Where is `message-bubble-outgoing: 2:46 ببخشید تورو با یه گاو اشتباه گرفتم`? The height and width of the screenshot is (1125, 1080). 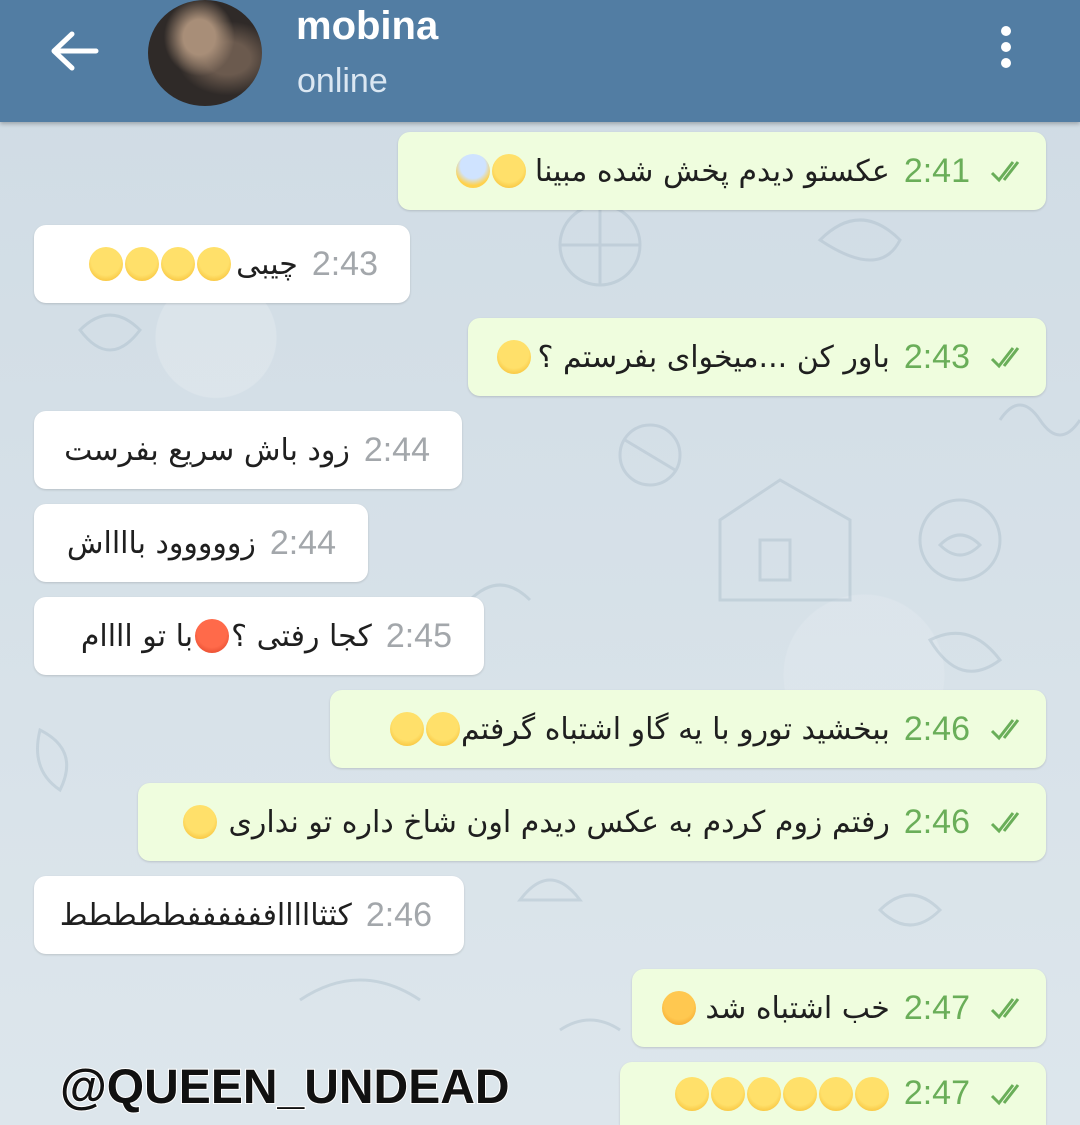
message-bubble-outgoing: 2:46 ببخشید تورو با یه گاو اشتباه گرفتم is located at coordinates (688, 729).